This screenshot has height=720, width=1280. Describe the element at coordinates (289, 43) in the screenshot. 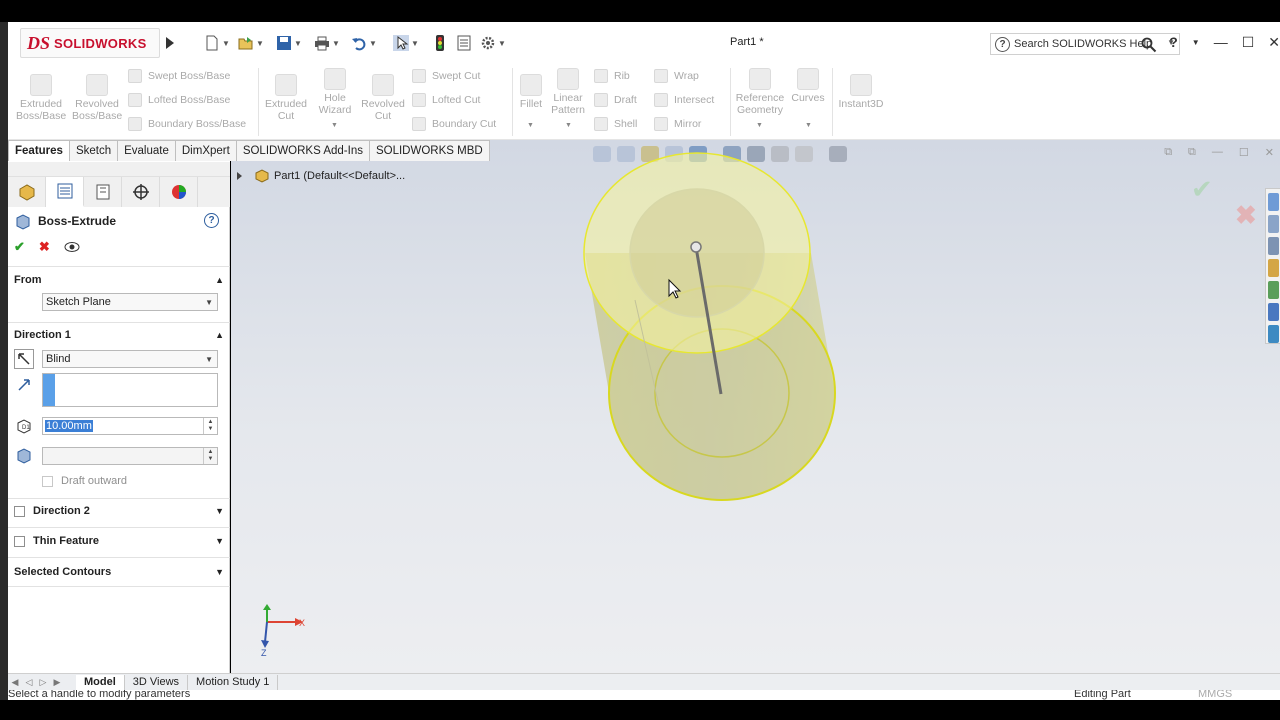

I see `save-button: ▼` at that location.